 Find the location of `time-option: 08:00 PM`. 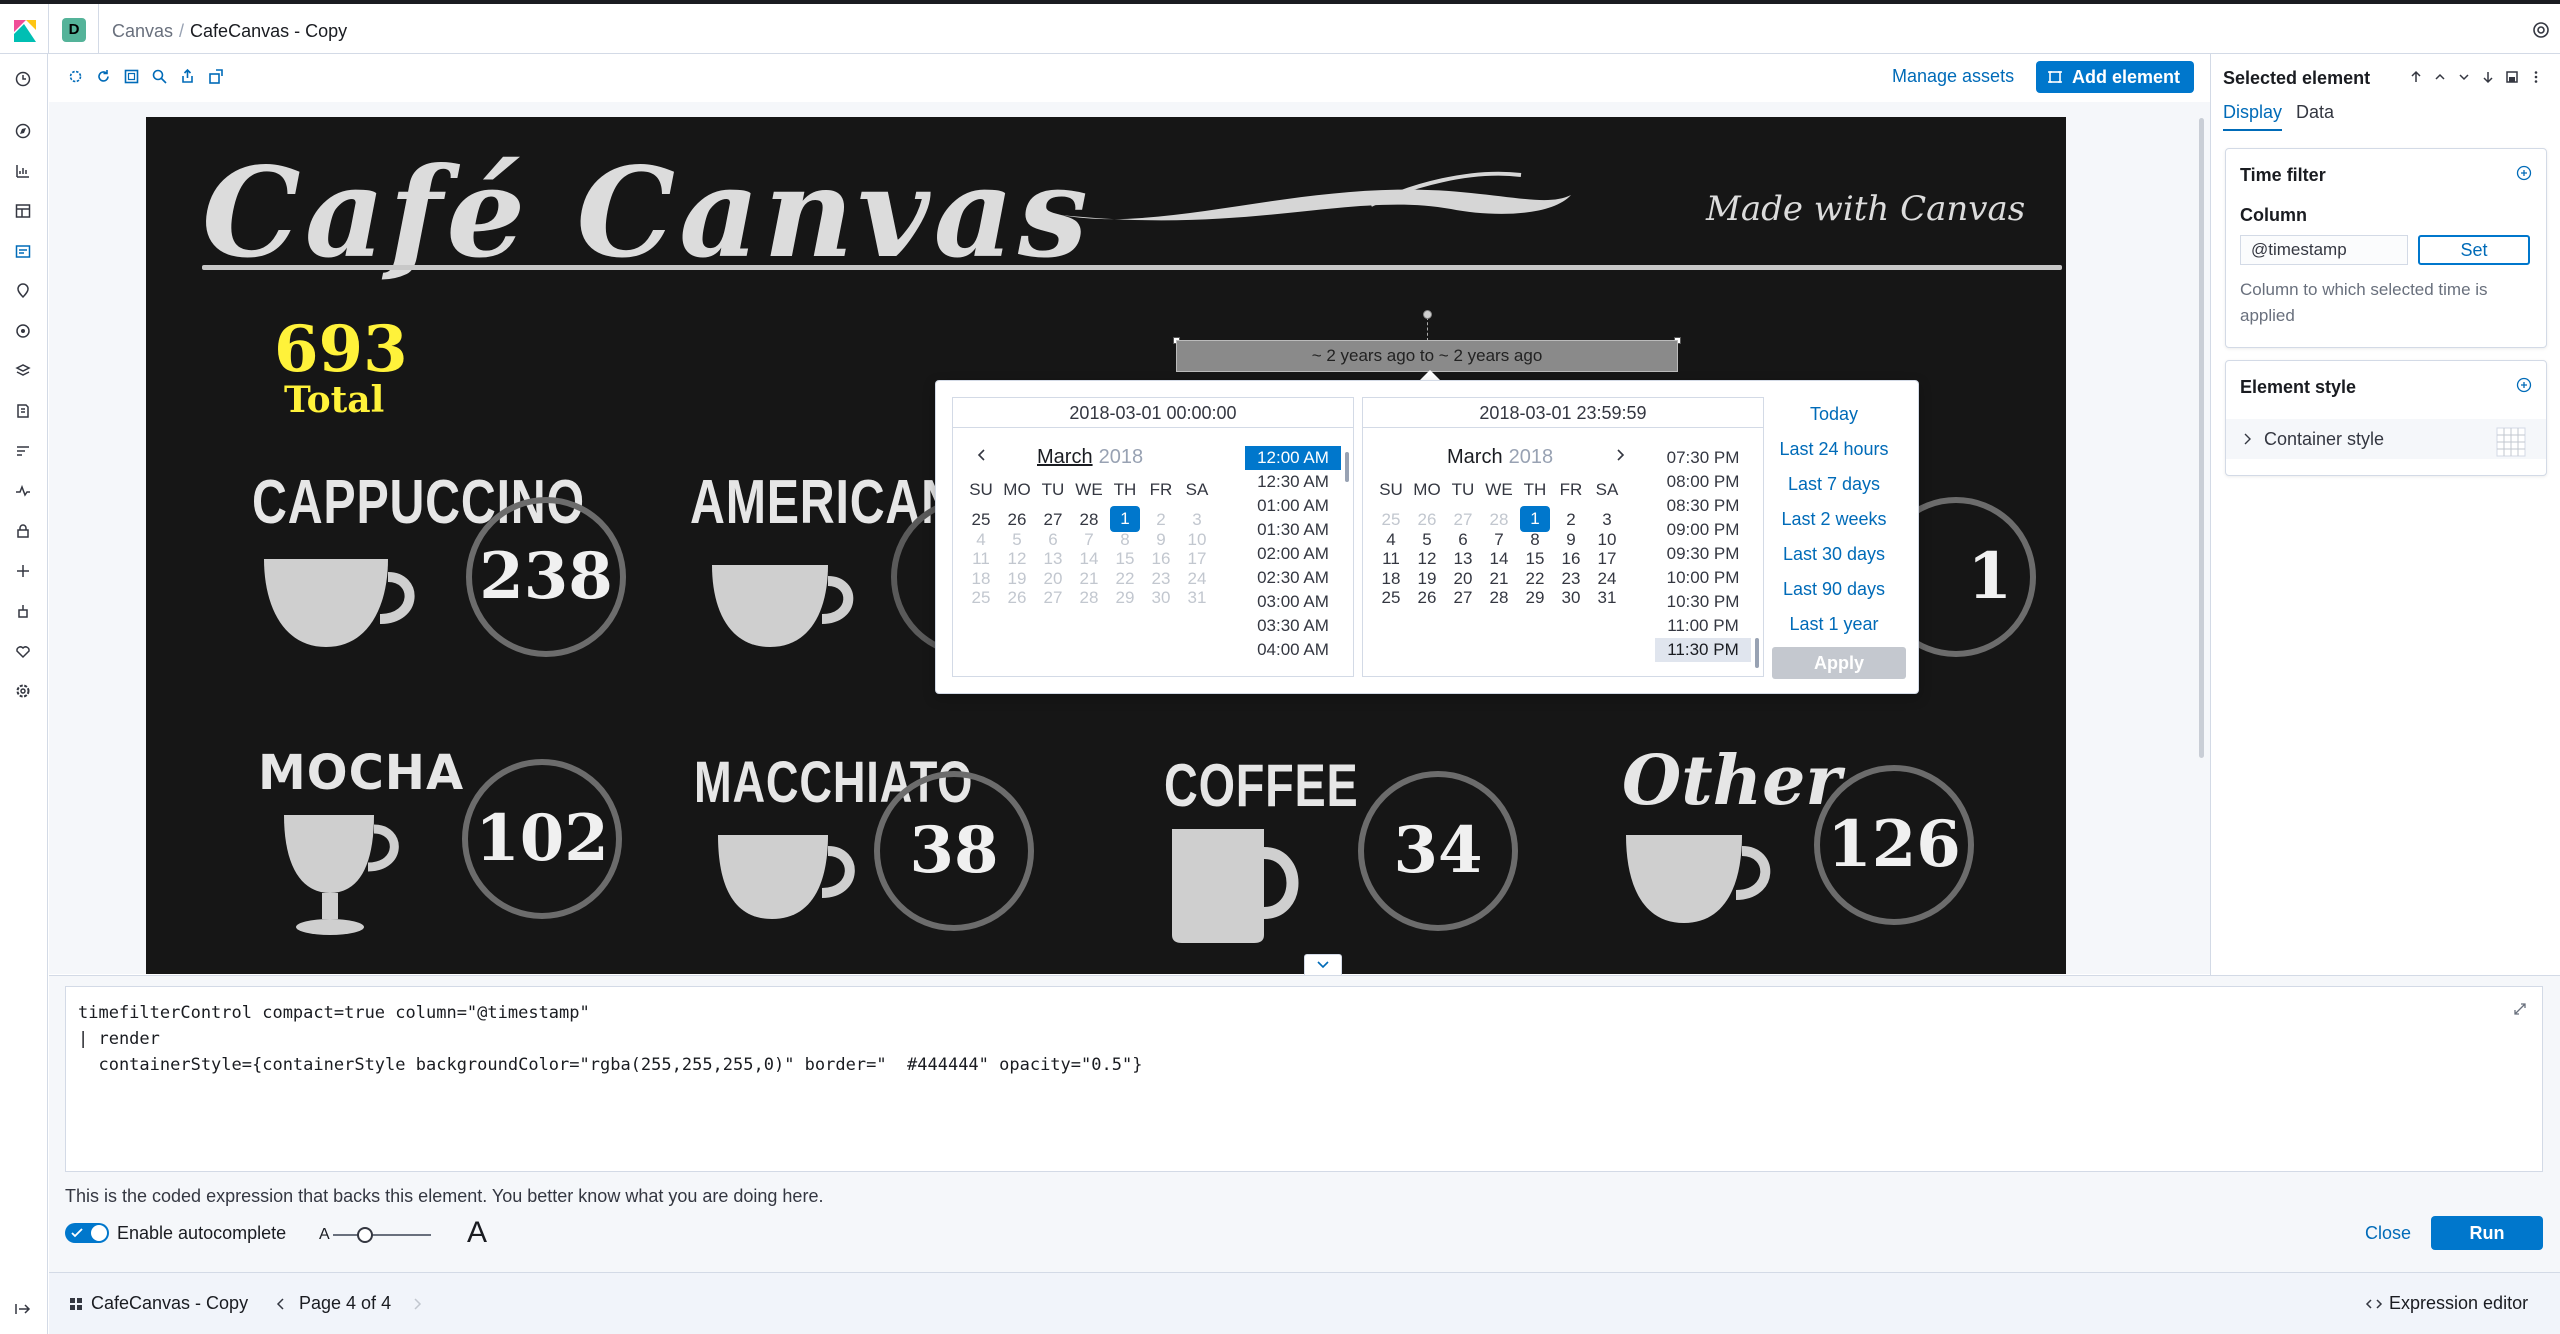

time-option: 08:00 PM is located at coordinates (1703, 482).